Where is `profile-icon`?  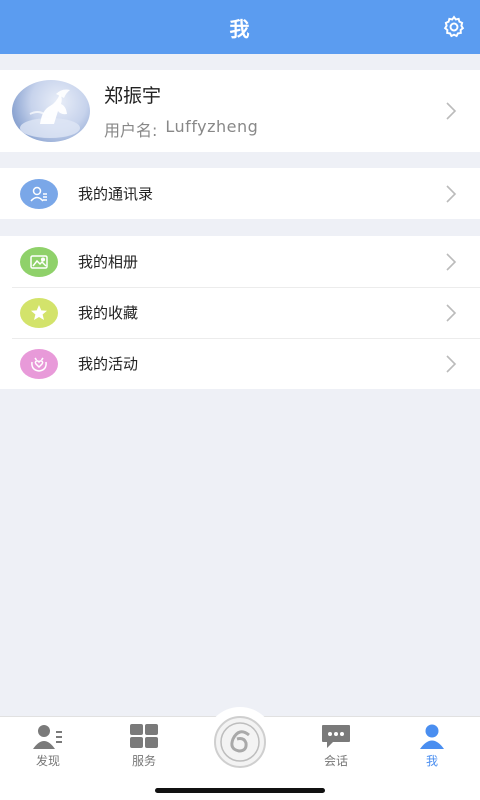 profile-icon is located at coordinates (432, 736).